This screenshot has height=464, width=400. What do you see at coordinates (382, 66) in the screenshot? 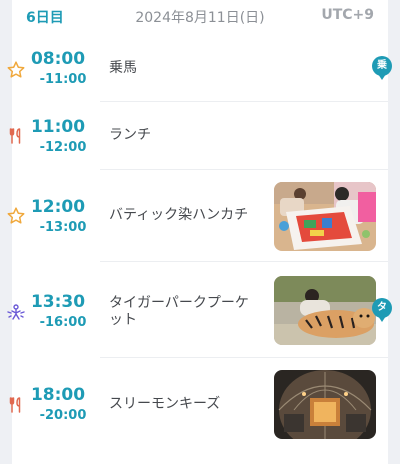
I see `map-pin-label: 乗` at bounding box center [382, 66].